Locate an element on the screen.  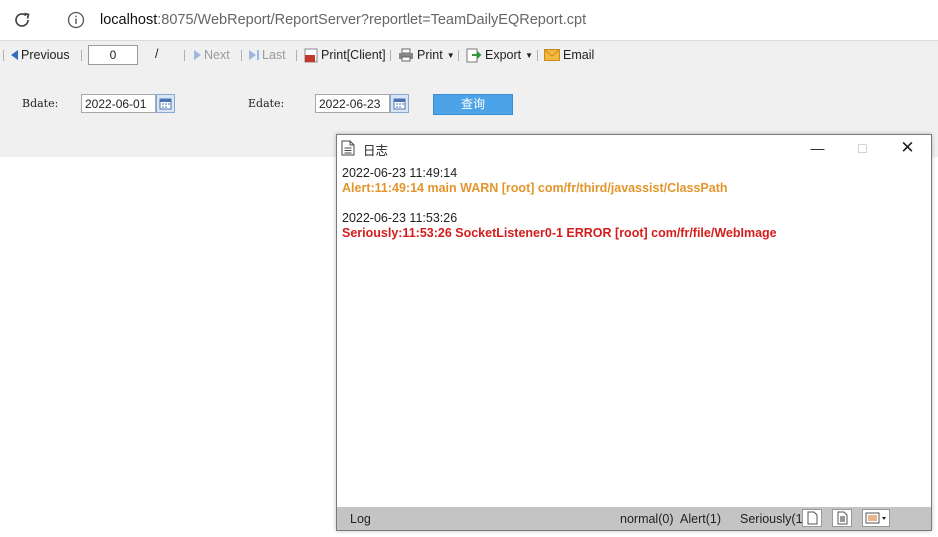
log-timestamp: 2022-06-23 11:53:26 is located at coordinates (400, 218).